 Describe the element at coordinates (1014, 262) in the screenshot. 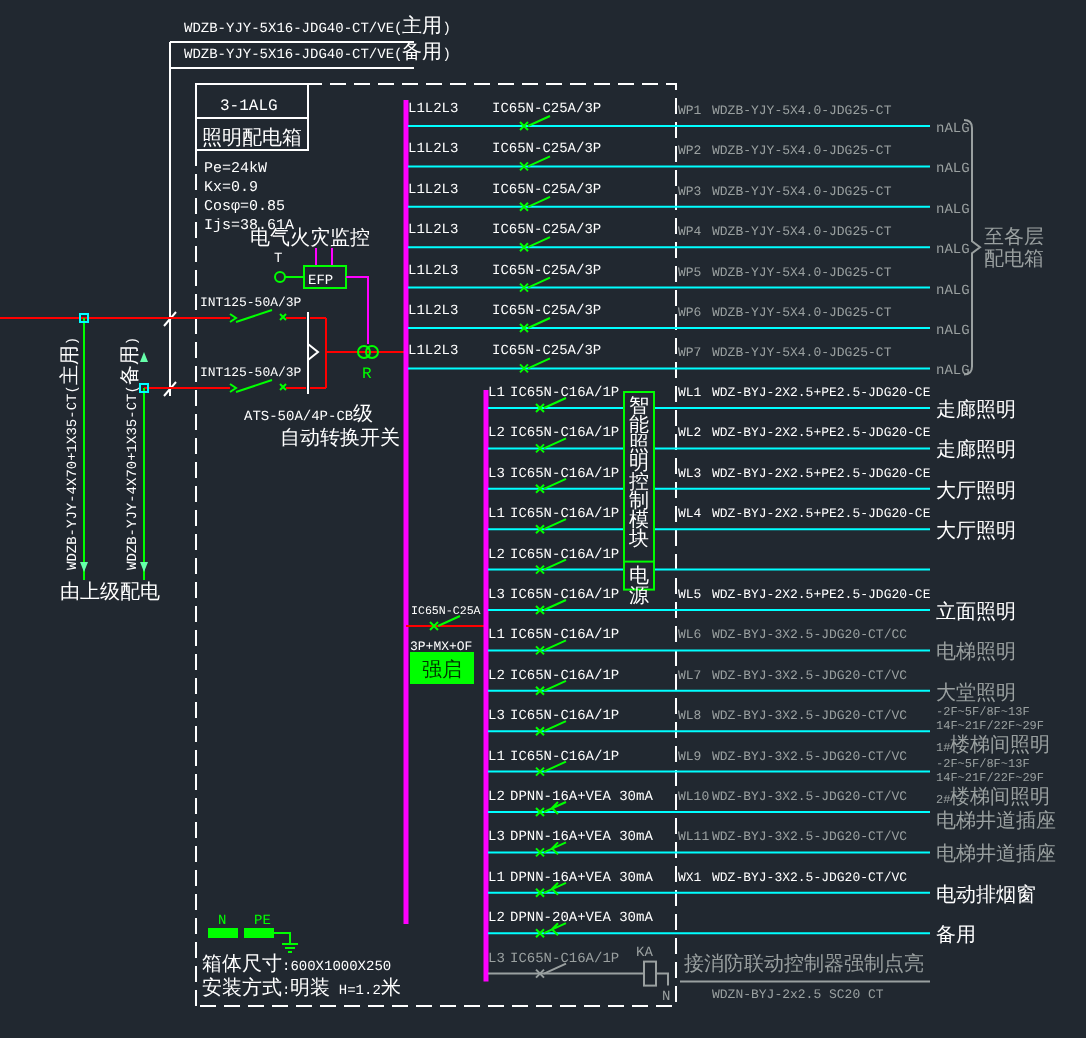

I see `group-label: 配电箱` at that location.